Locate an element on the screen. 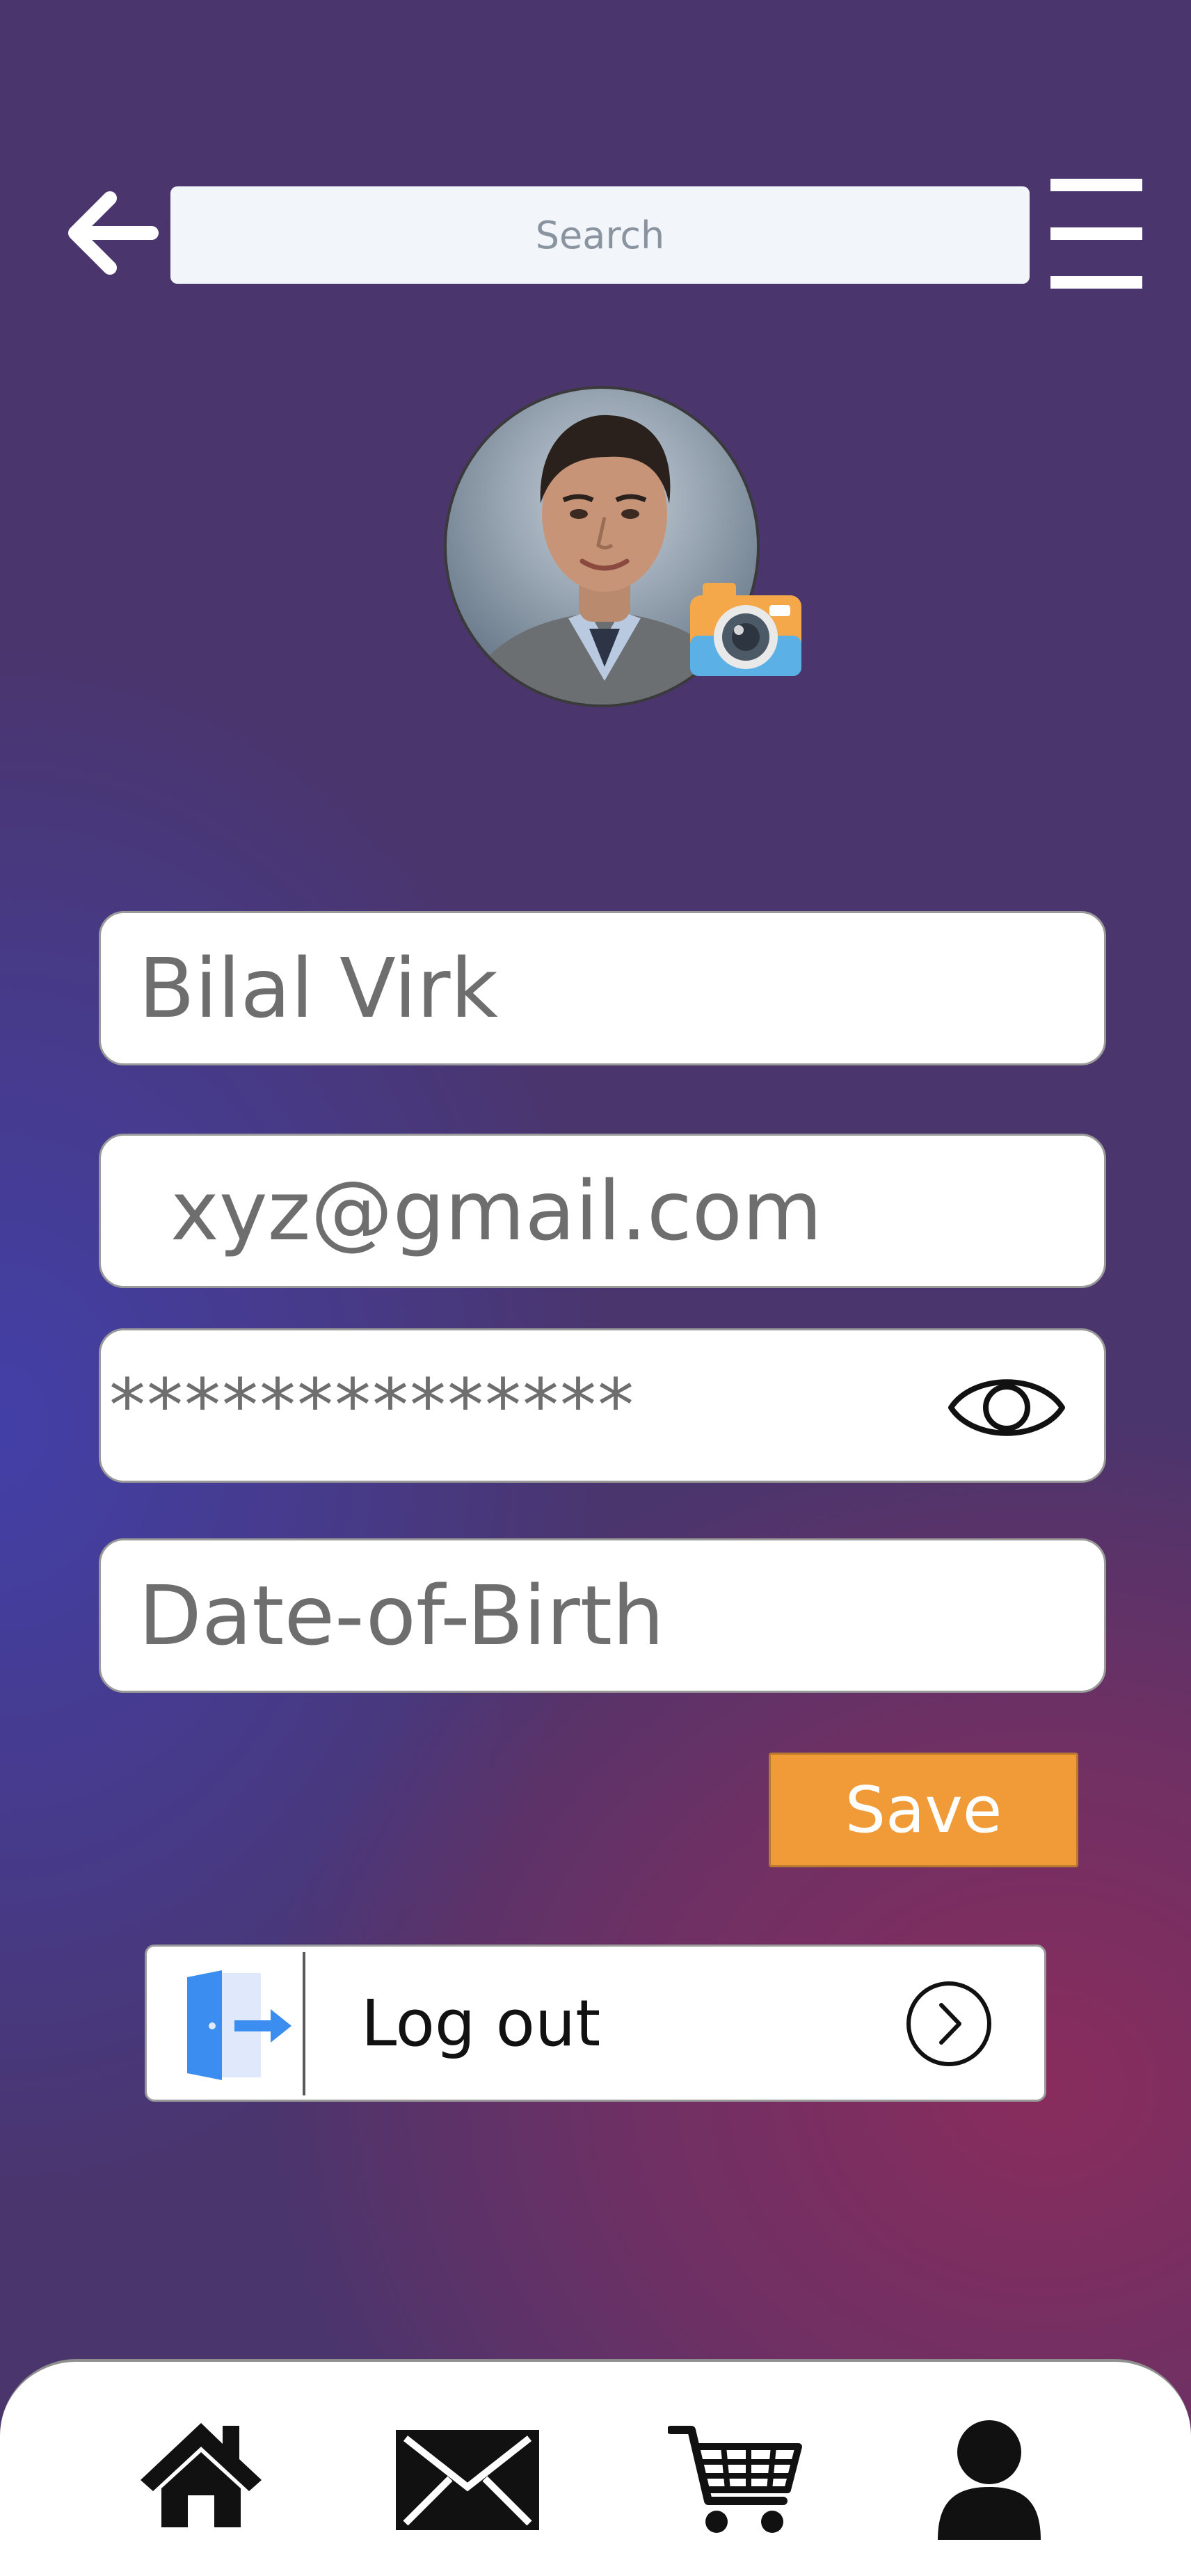  save-button-label: Save is located at coordinates (924, 1810).